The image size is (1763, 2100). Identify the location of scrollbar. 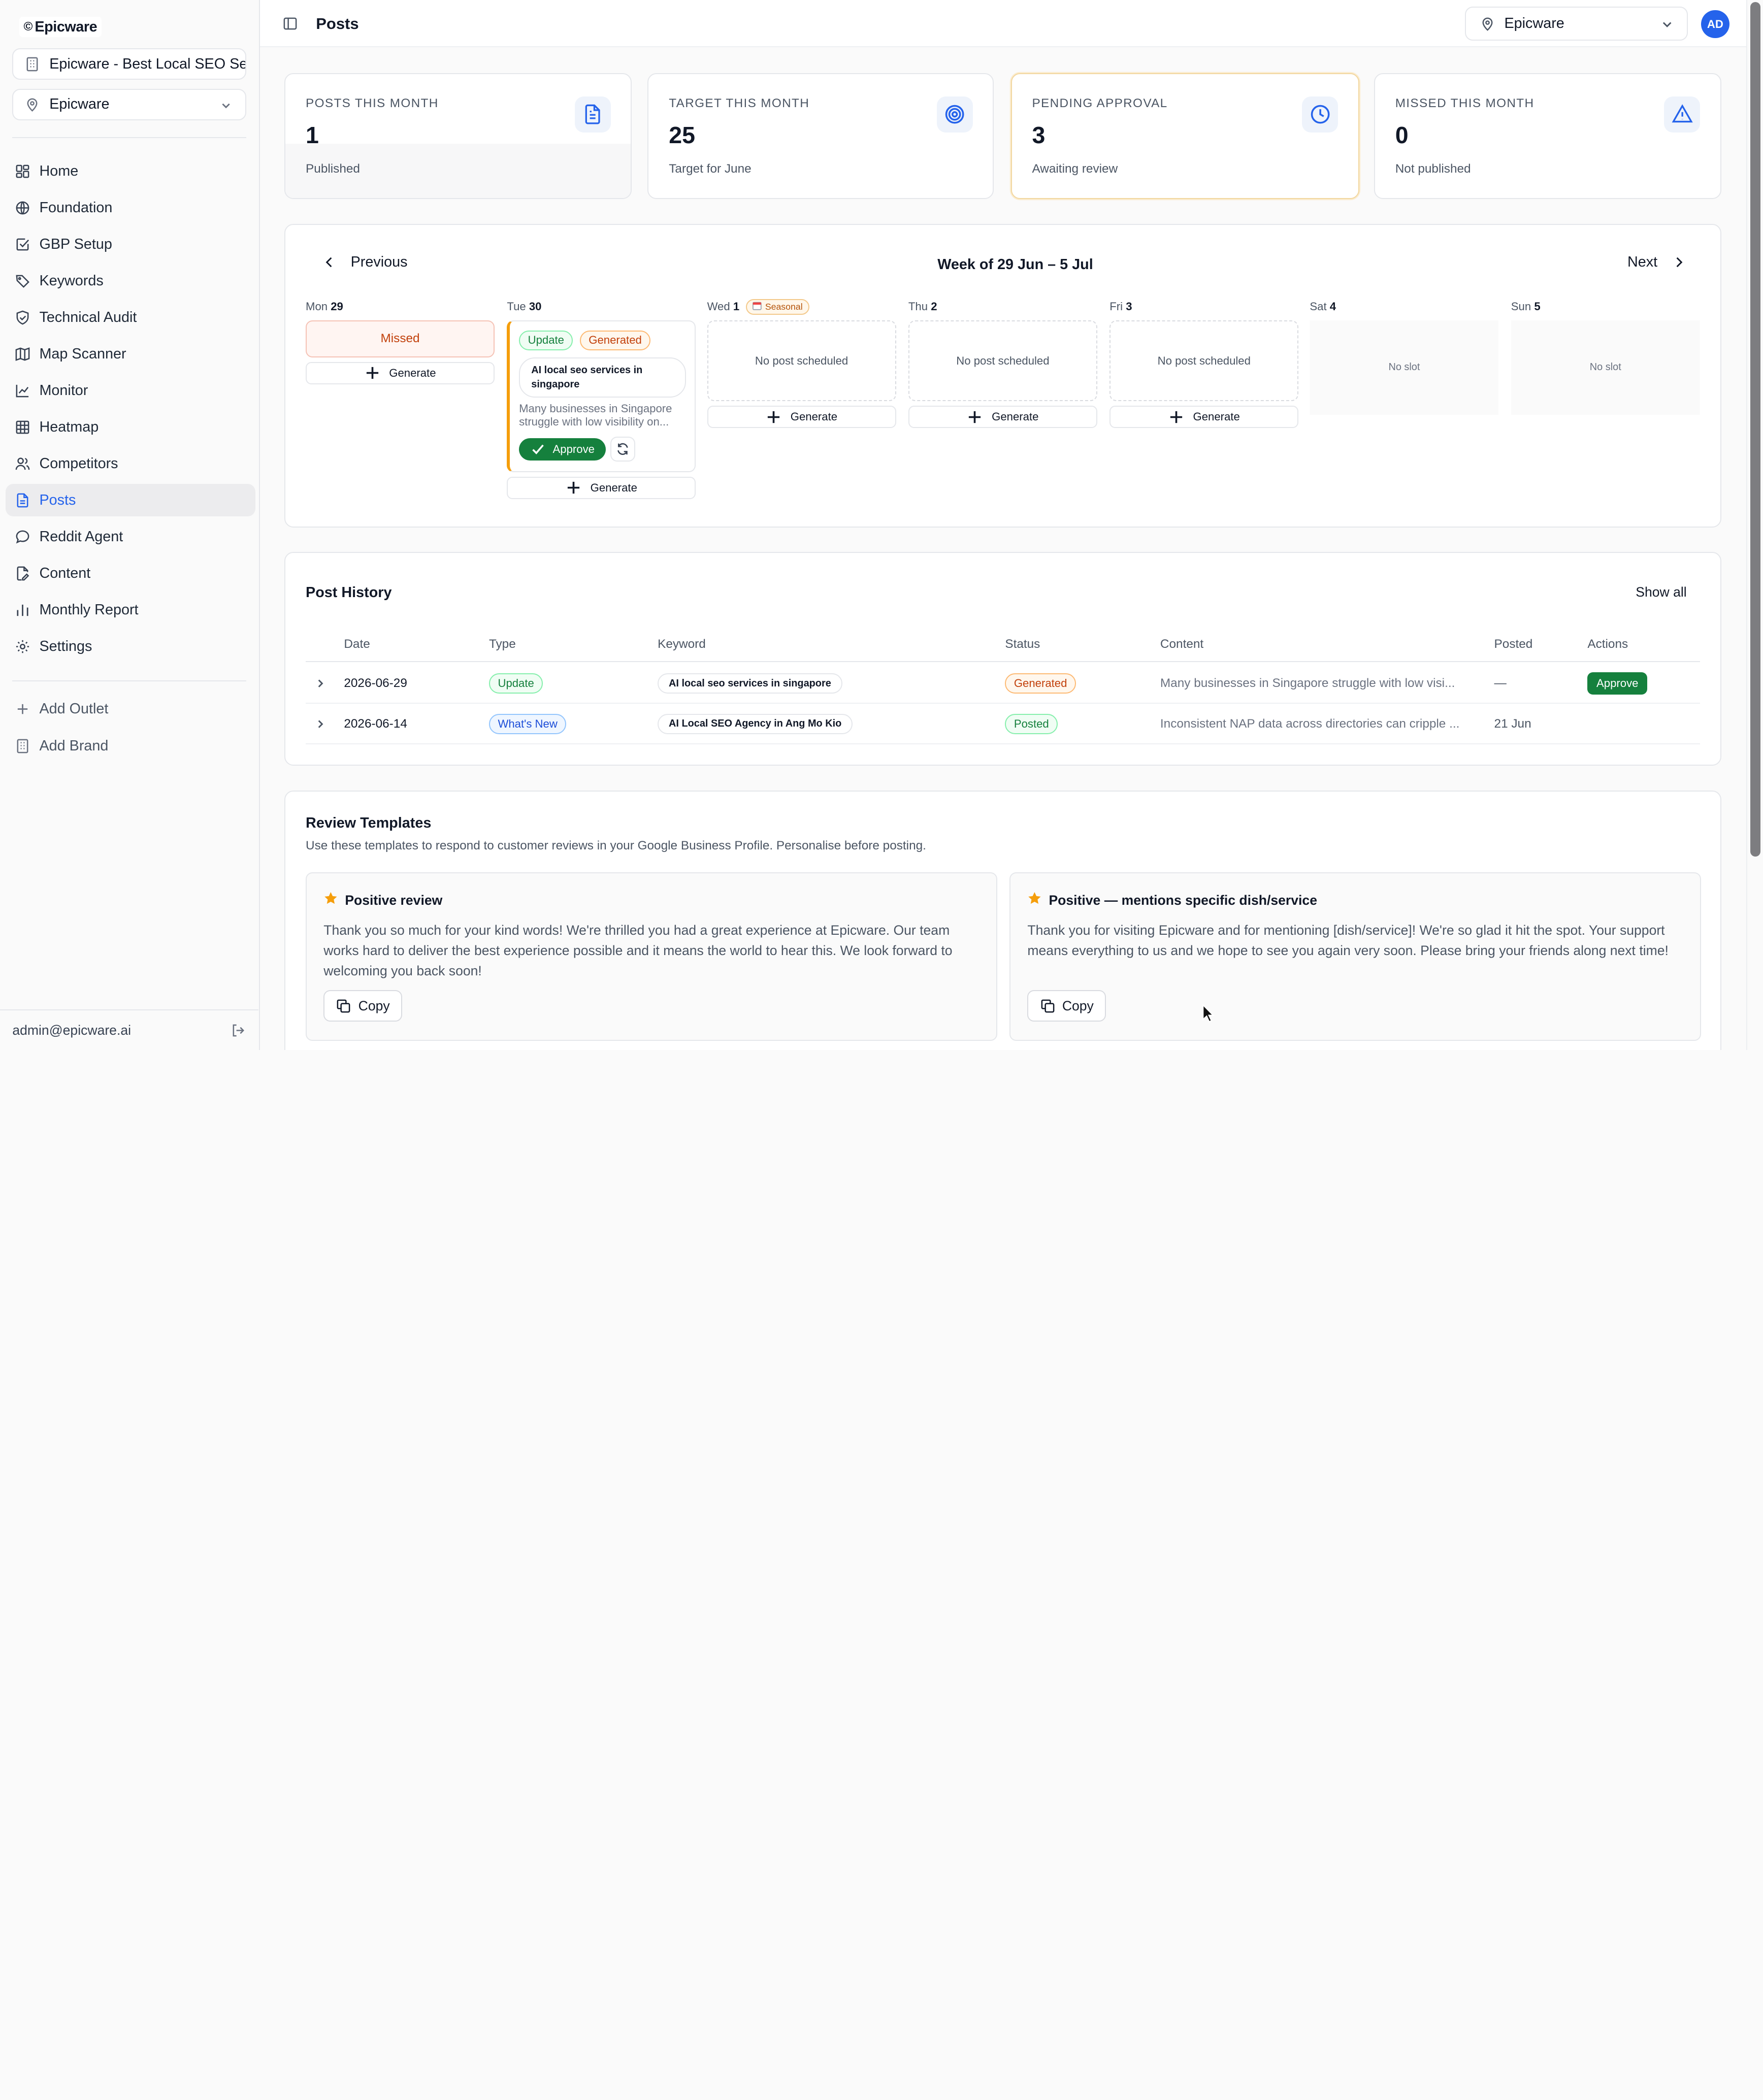
(1754, 525).